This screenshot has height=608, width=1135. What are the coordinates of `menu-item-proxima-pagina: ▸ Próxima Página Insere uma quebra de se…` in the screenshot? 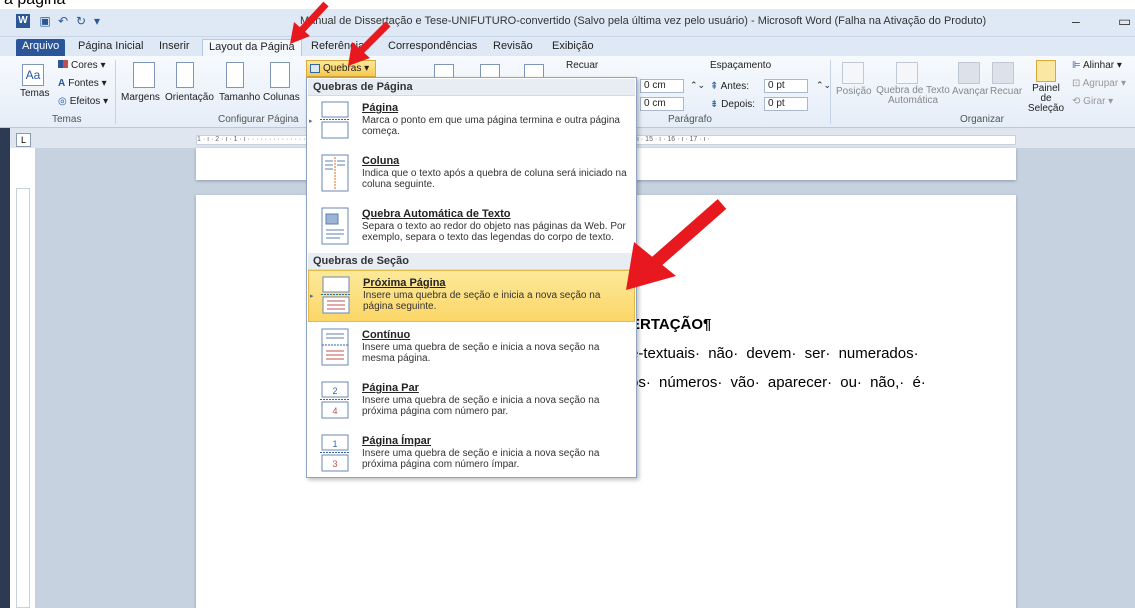 It's located at (471, 296).